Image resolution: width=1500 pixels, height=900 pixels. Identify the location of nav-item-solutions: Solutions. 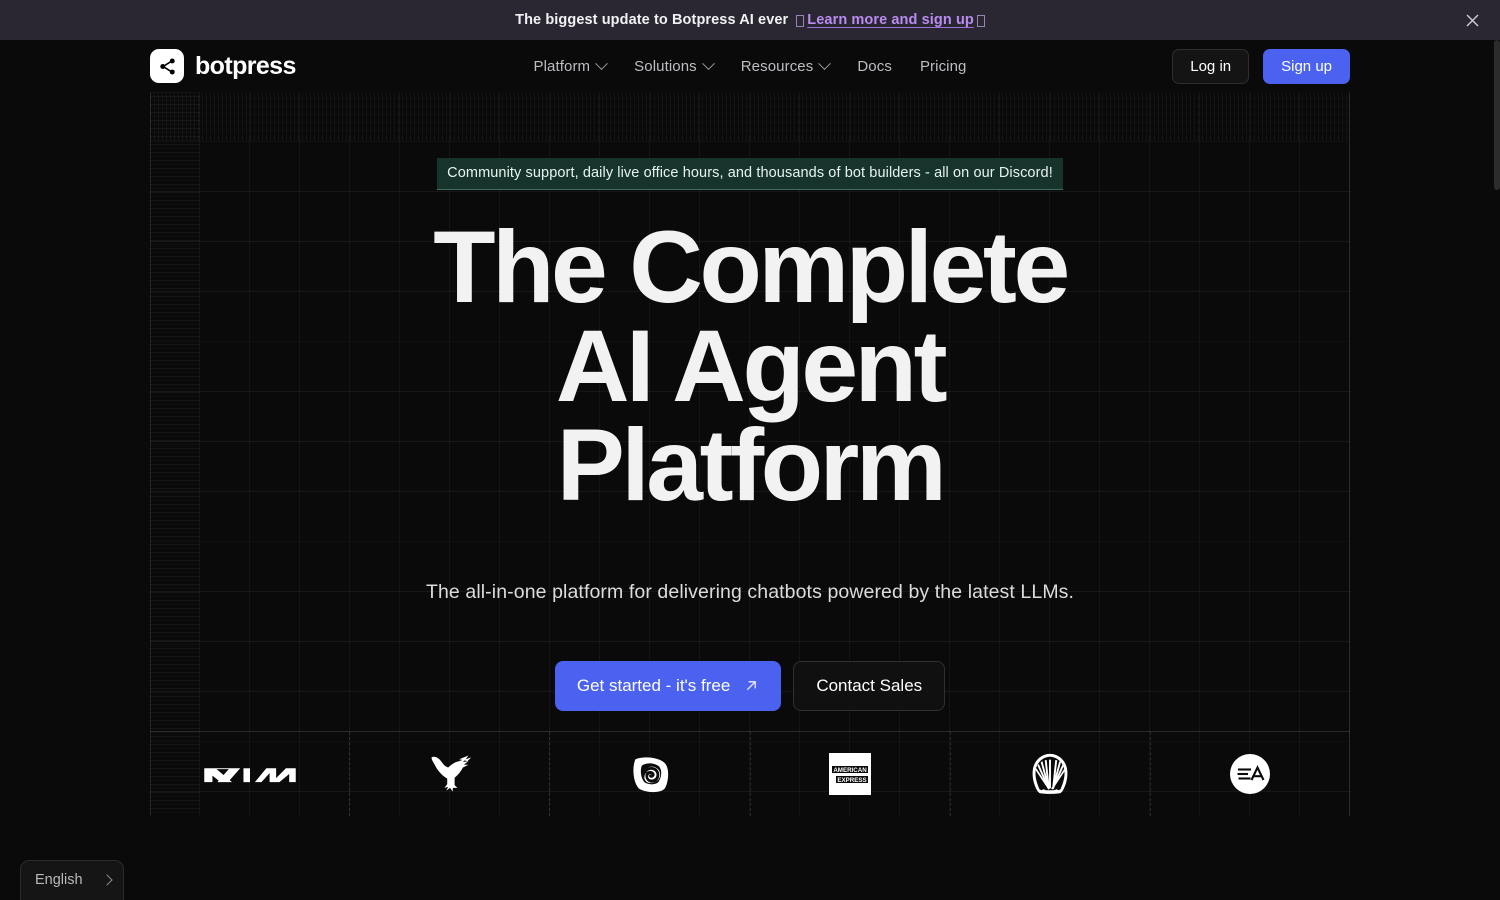
(674, 65).